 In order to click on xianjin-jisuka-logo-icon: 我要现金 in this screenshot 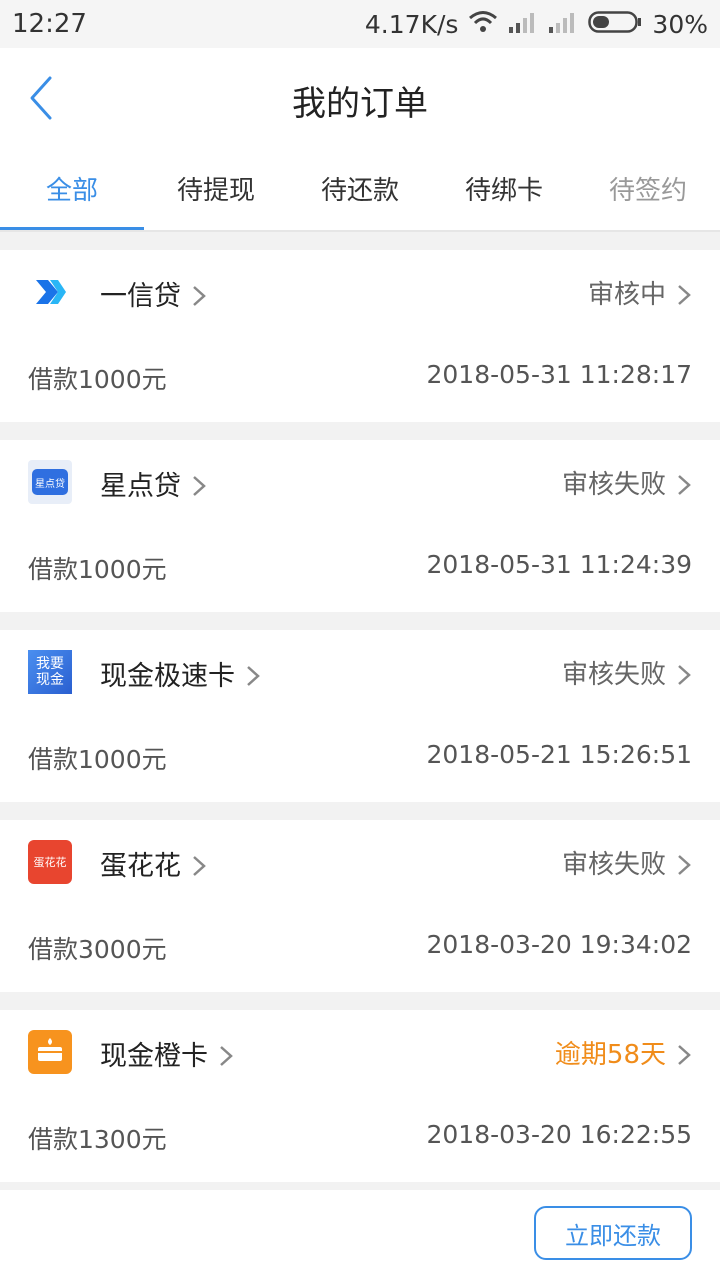, I will do `click(50, 672)`.